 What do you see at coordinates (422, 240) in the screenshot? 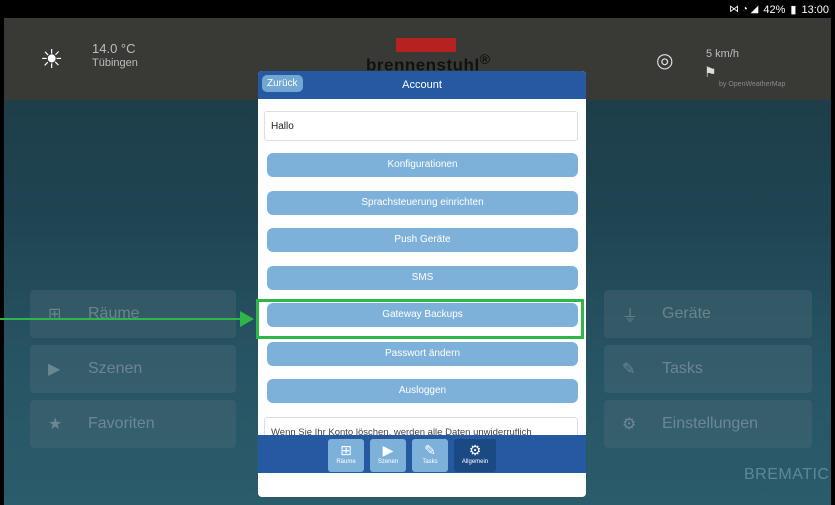
I see `push-devices-button: Push Geräte` at bounding box center [422, 240].